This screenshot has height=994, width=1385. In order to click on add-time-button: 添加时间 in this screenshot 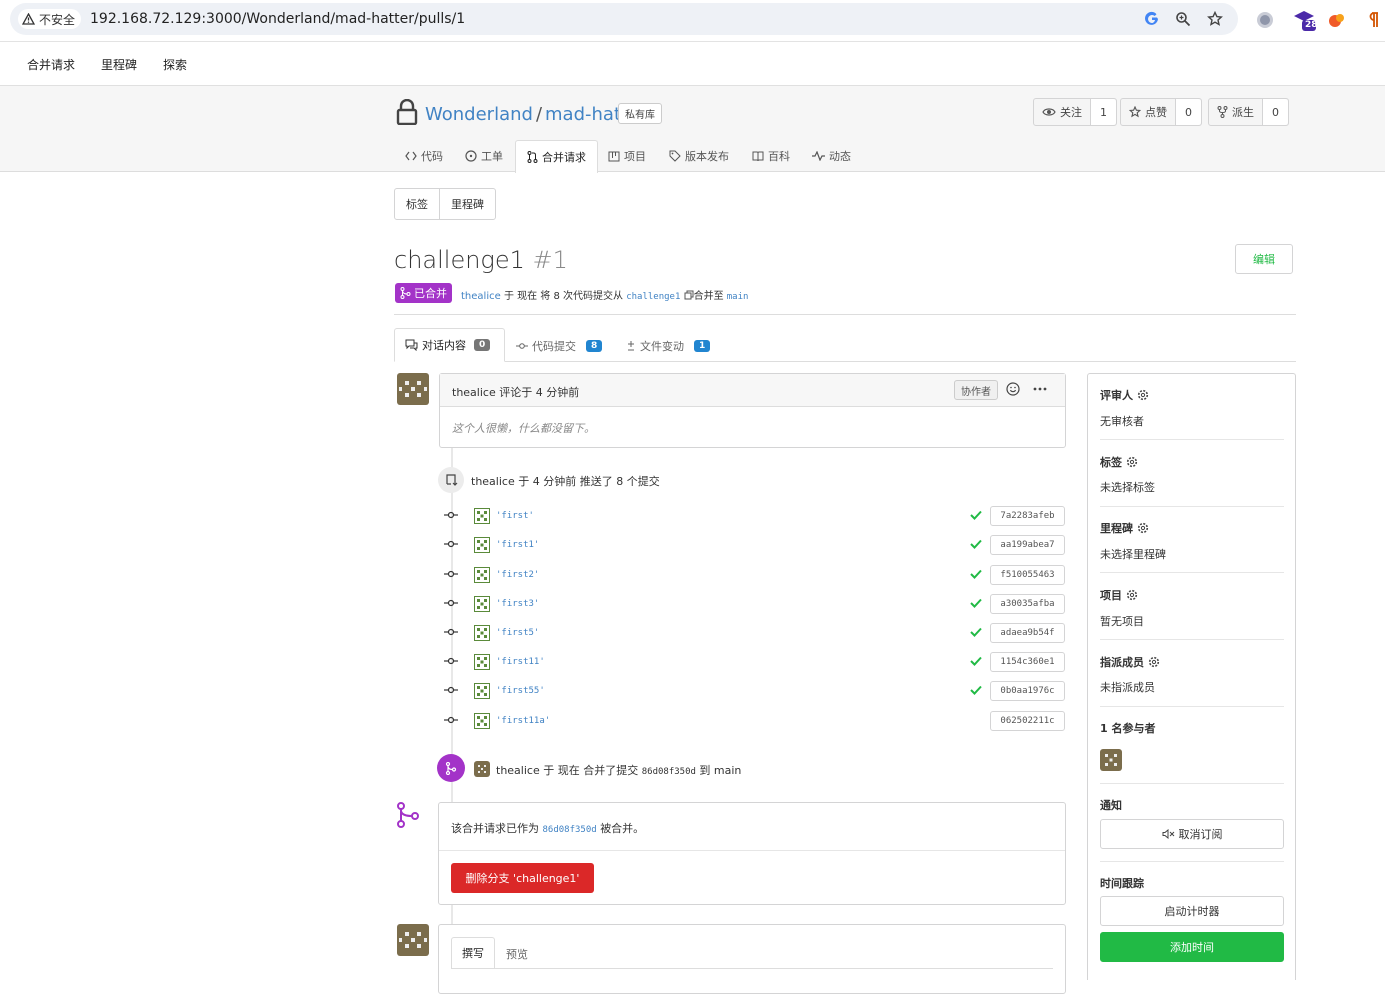, I will do `click(1192, 947)`.